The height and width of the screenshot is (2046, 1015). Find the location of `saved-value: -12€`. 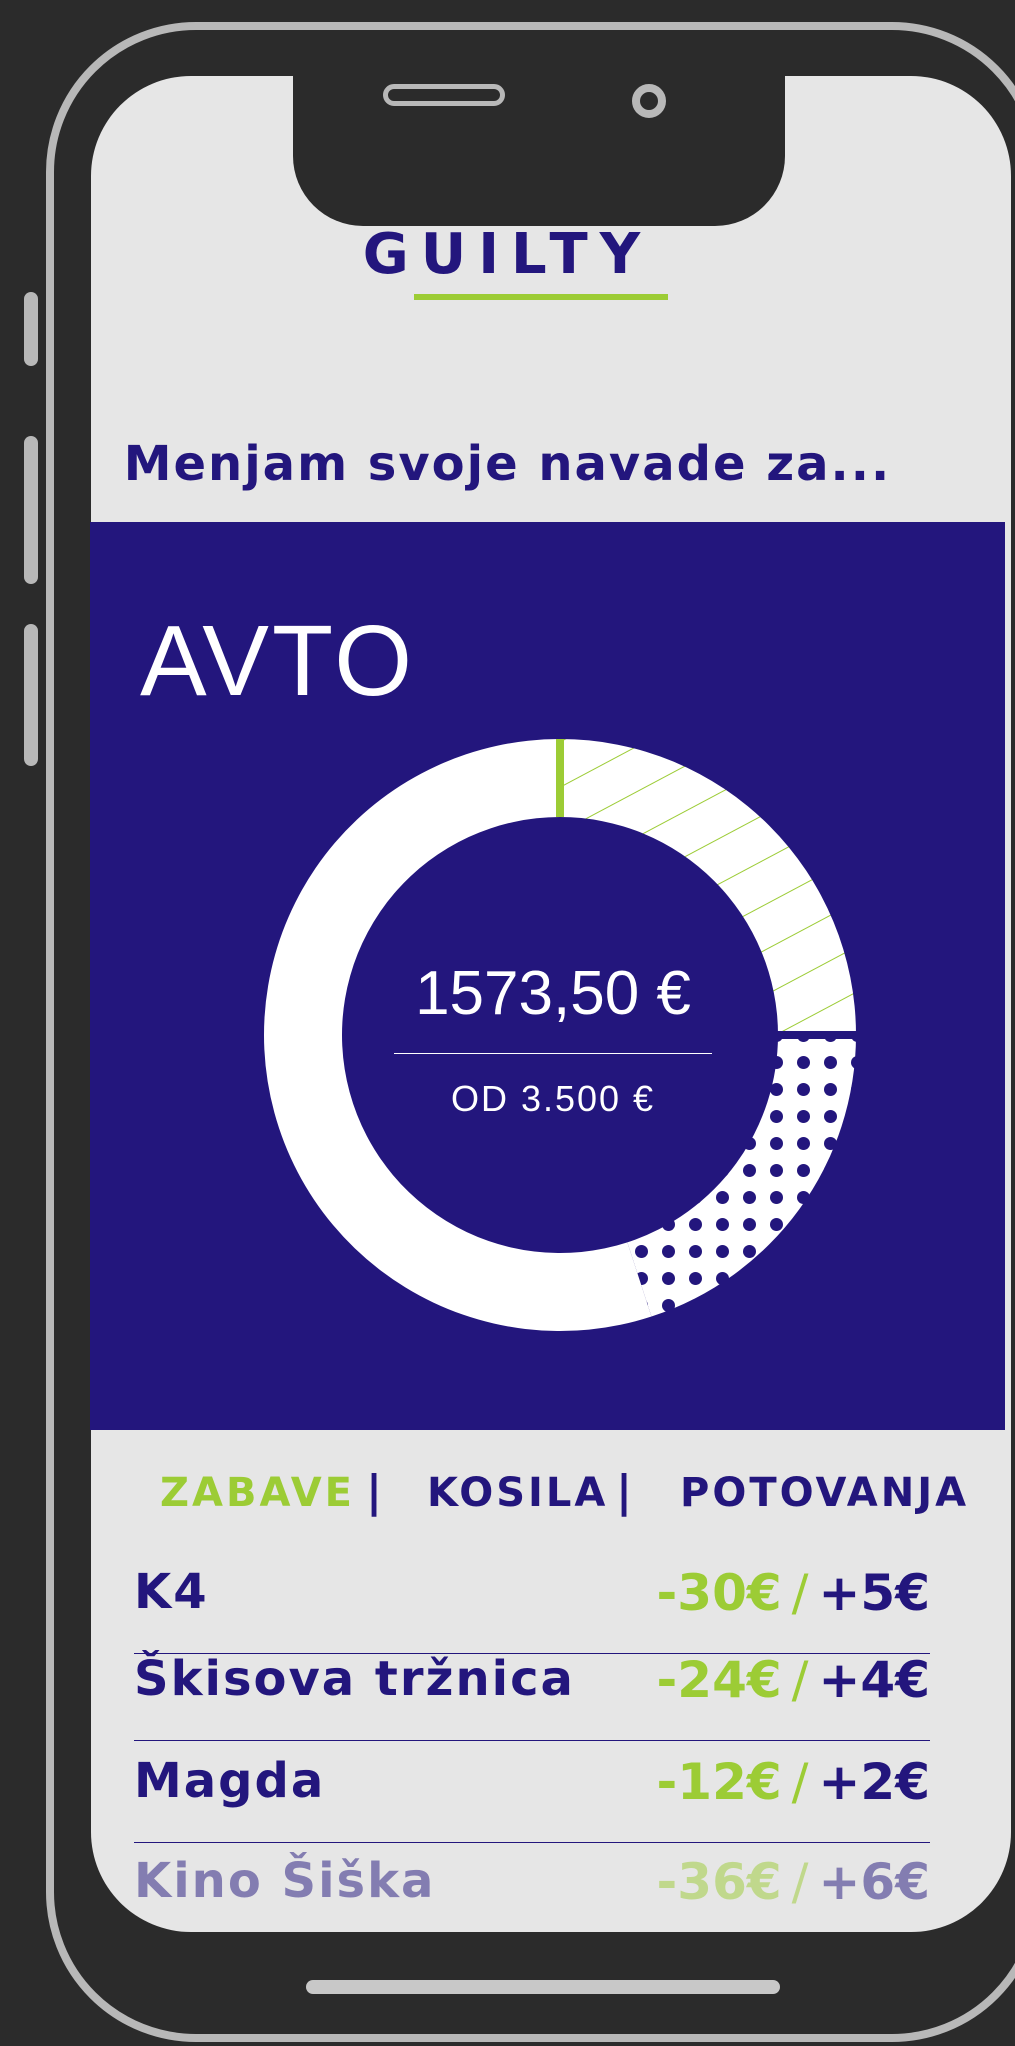

saved-value: -12€ is located at coordinates (719, 1782).